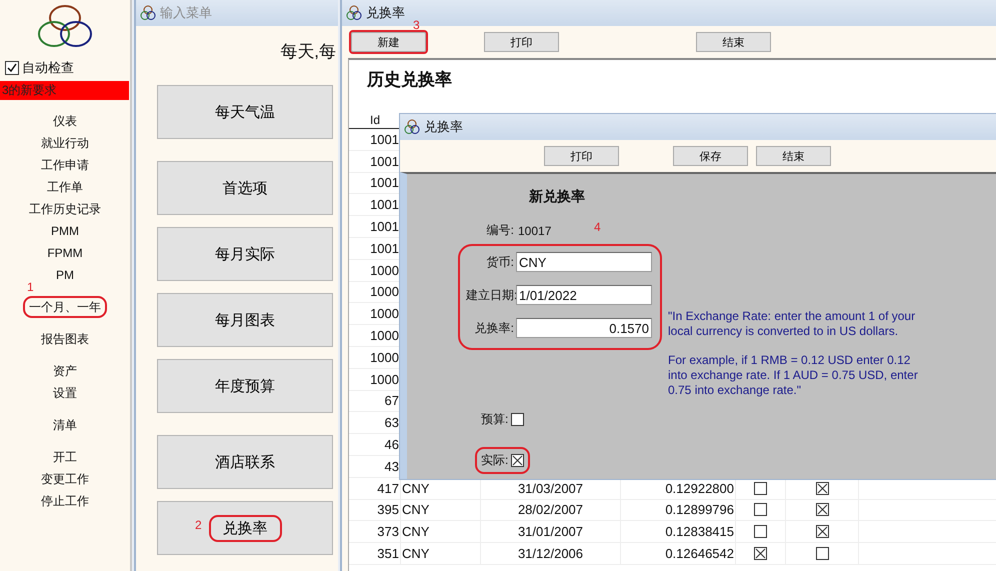  What do you see at coordinates (65, 209) in the screenshot?
I see `sidebar-item: 工作历史记录` at bounding box center [65, 209].